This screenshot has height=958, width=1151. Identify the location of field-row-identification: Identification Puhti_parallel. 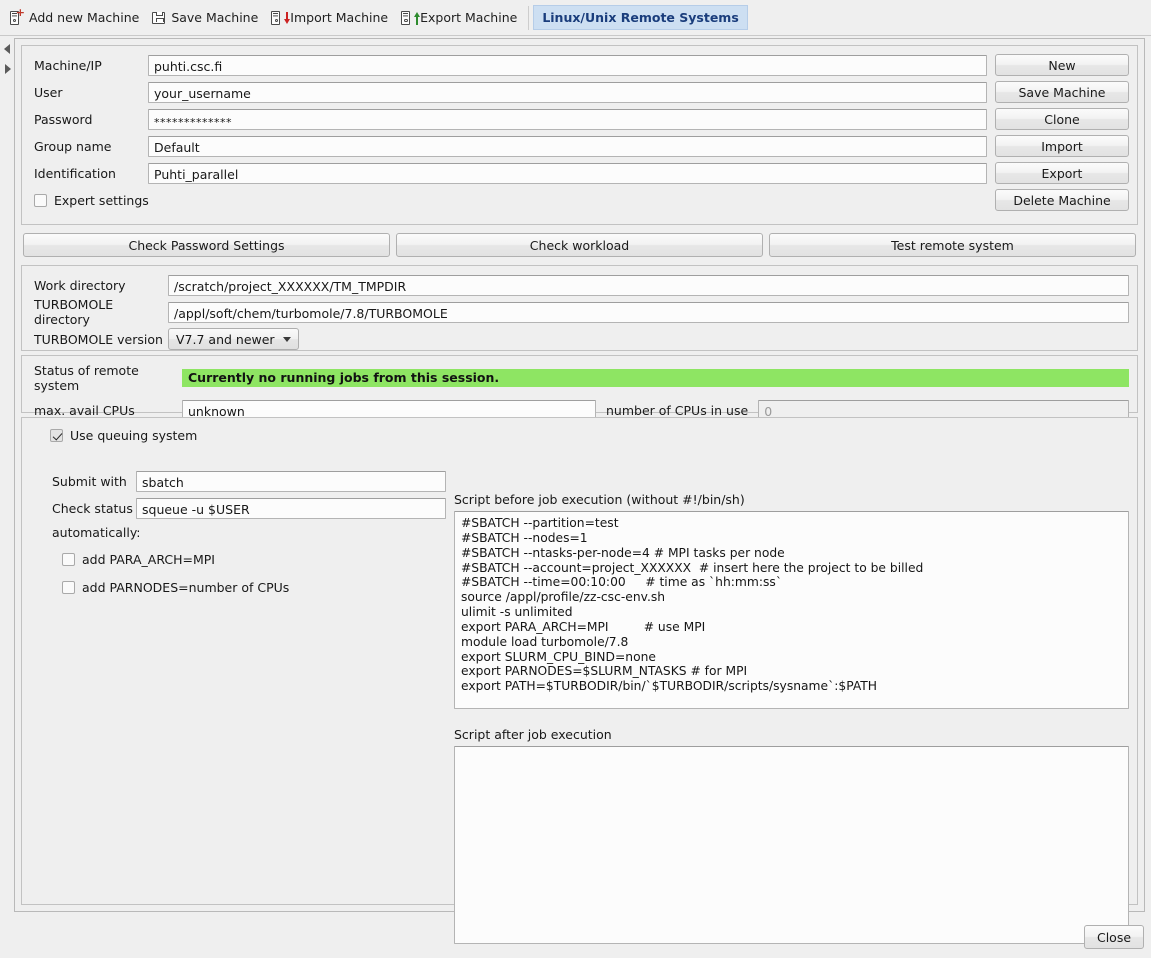
(504, 173).